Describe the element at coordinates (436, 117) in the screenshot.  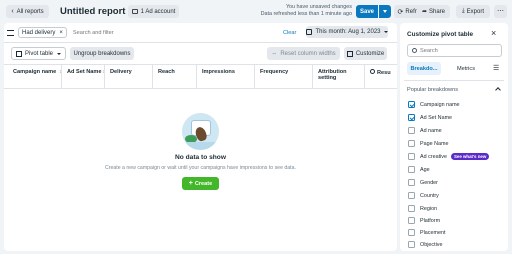
I see `breakdown-label: Ad Set Name` at that location.